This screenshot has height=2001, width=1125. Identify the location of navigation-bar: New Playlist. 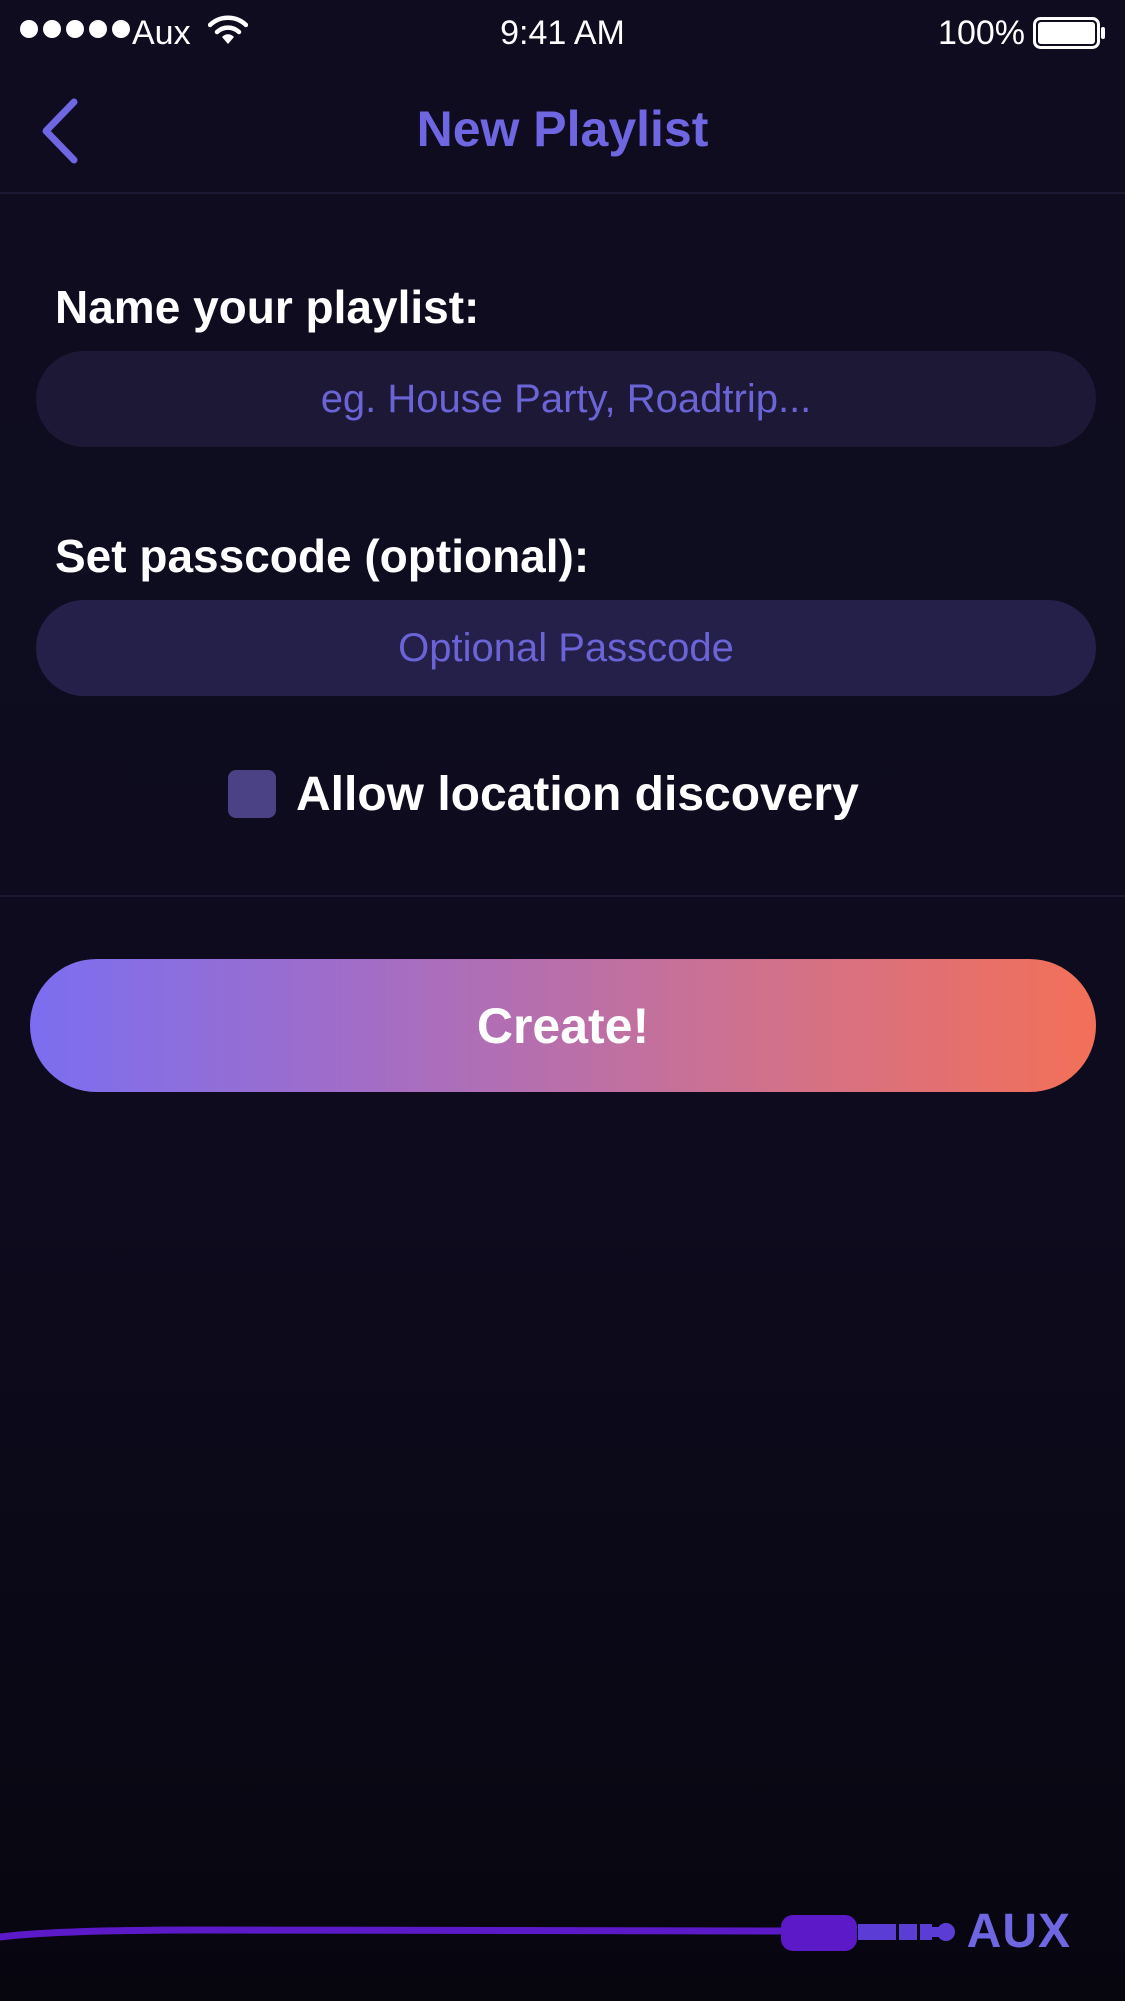
(562, 130).